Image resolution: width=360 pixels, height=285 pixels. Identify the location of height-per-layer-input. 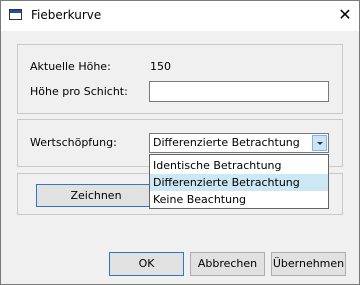
(239, 91).